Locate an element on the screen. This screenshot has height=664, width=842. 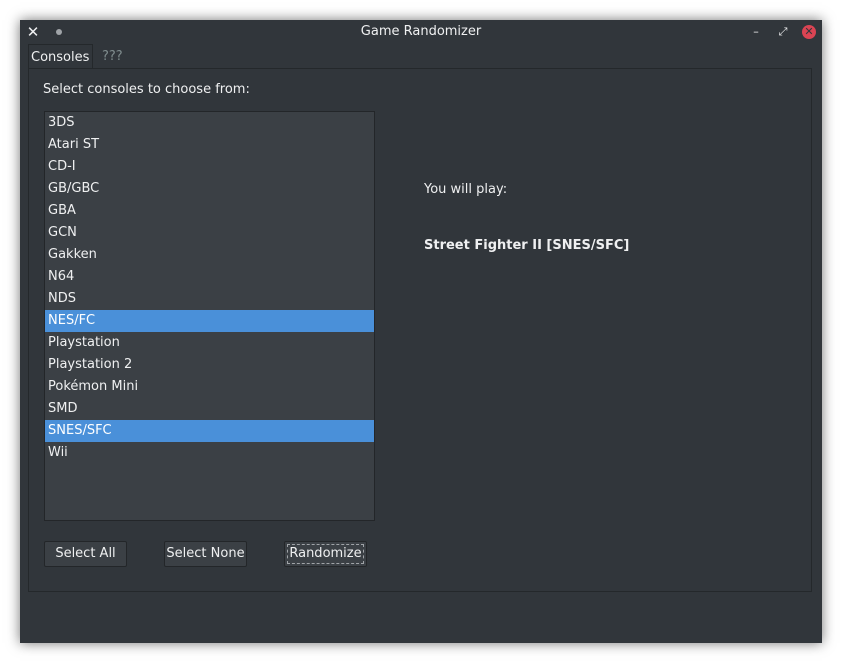
result-game: Street Fighter II [SNES/SFC] is located at coordinates (527, 245).